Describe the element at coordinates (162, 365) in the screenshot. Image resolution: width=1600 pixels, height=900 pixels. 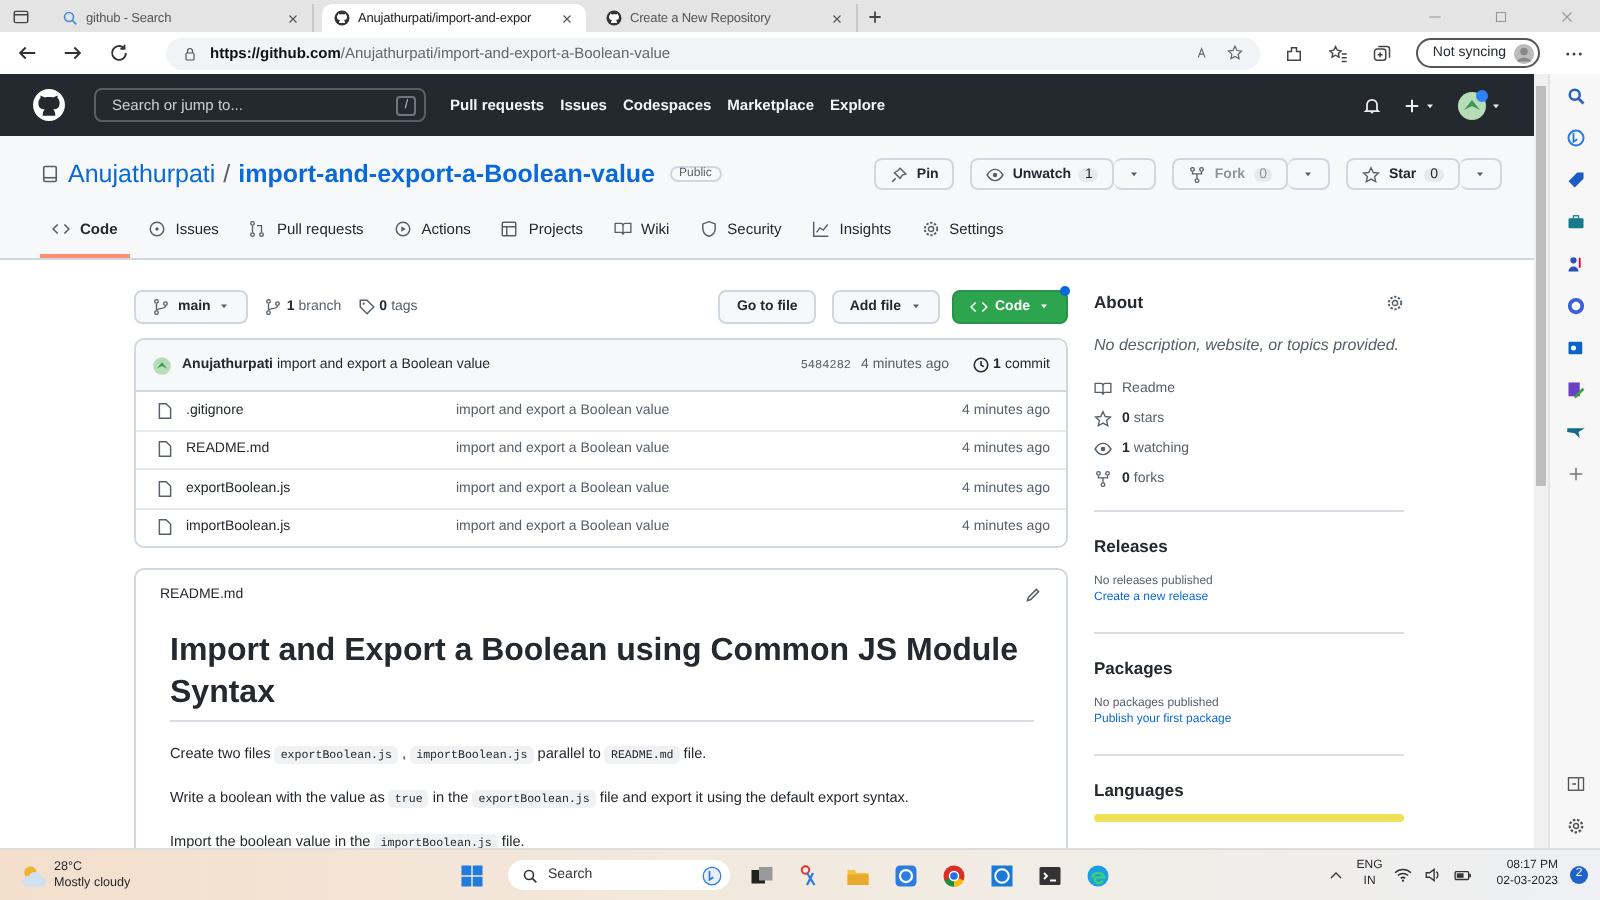
I see `author-avatar-icon` at that location.